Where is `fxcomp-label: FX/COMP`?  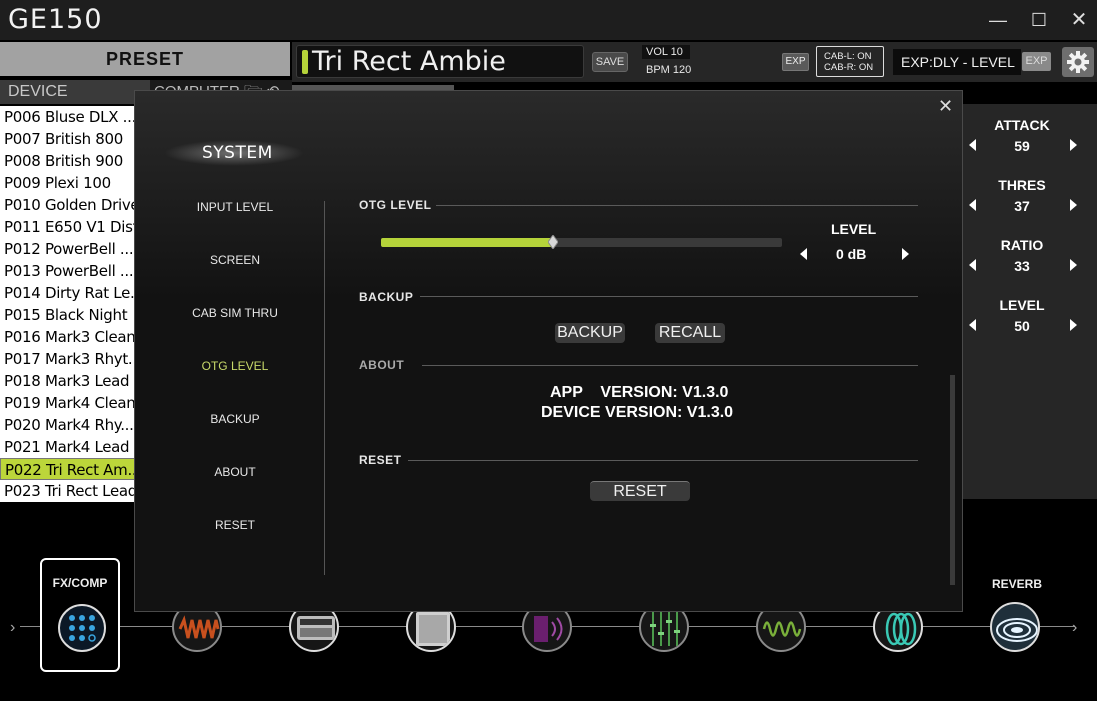
fxcomp-label: FX/COMP is located at coordinates (80, 583).